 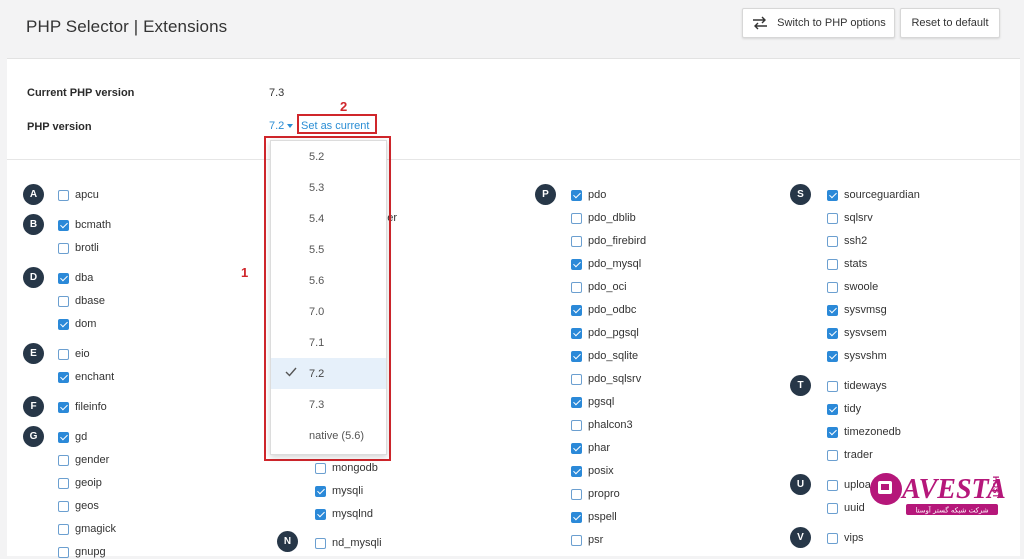 I want to click on extension-gender: gender, so click(x=83, y=460).